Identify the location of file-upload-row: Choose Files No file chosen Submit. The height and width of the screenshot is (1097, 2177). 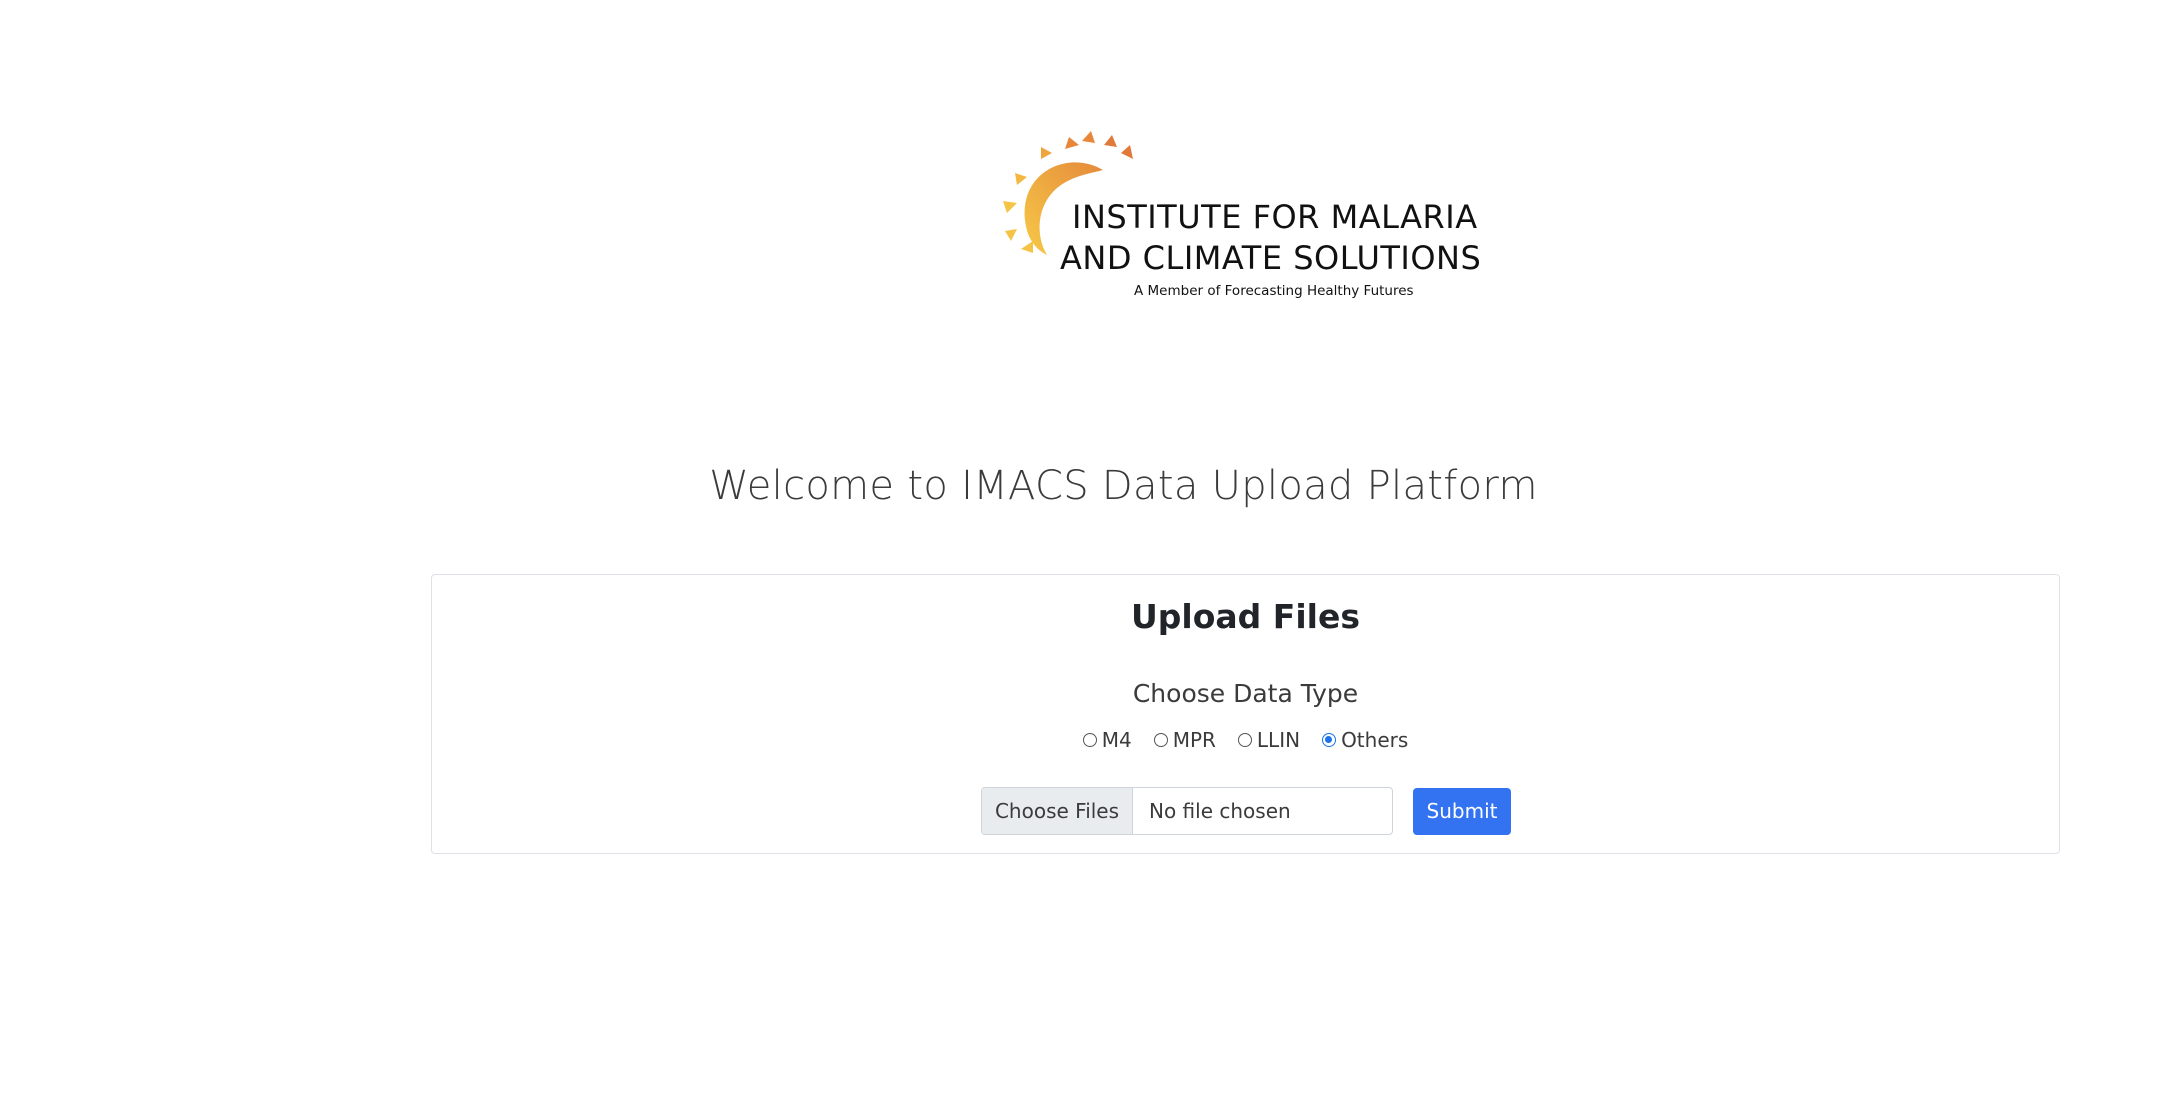
(1246, 811).